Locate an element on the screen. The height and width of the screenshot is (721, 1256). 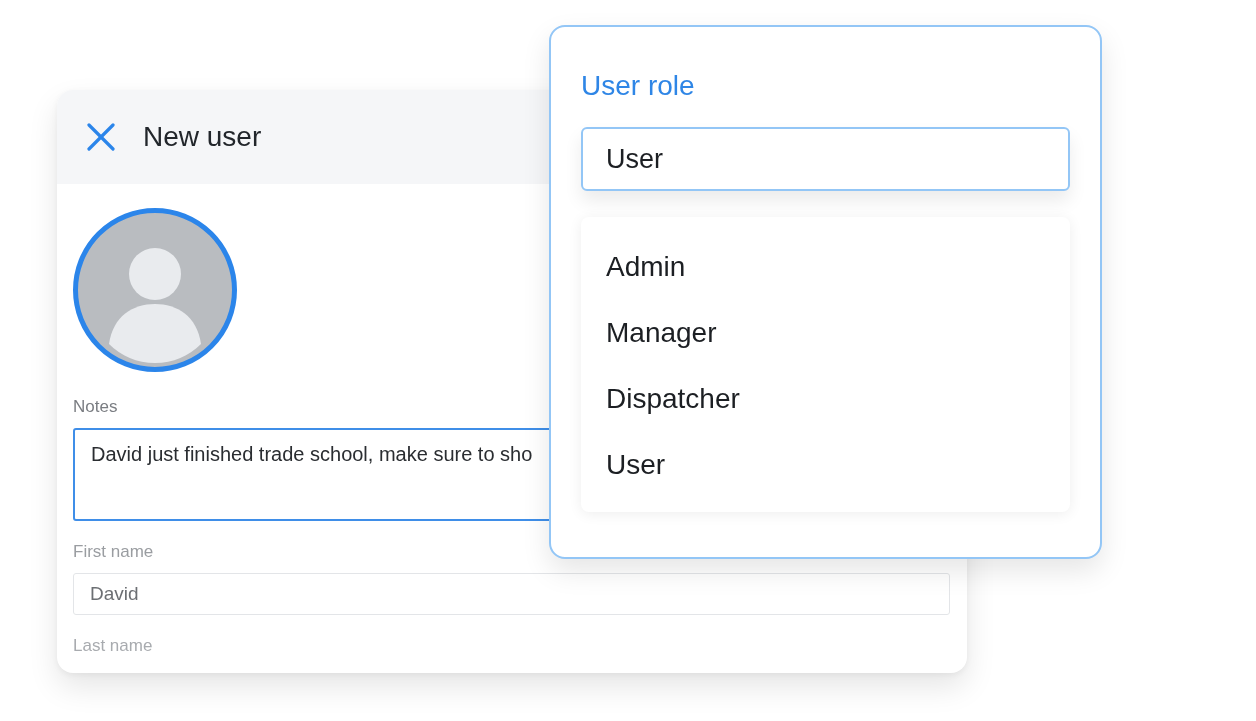
role-option: Admin is located at coordinates (825, 267).